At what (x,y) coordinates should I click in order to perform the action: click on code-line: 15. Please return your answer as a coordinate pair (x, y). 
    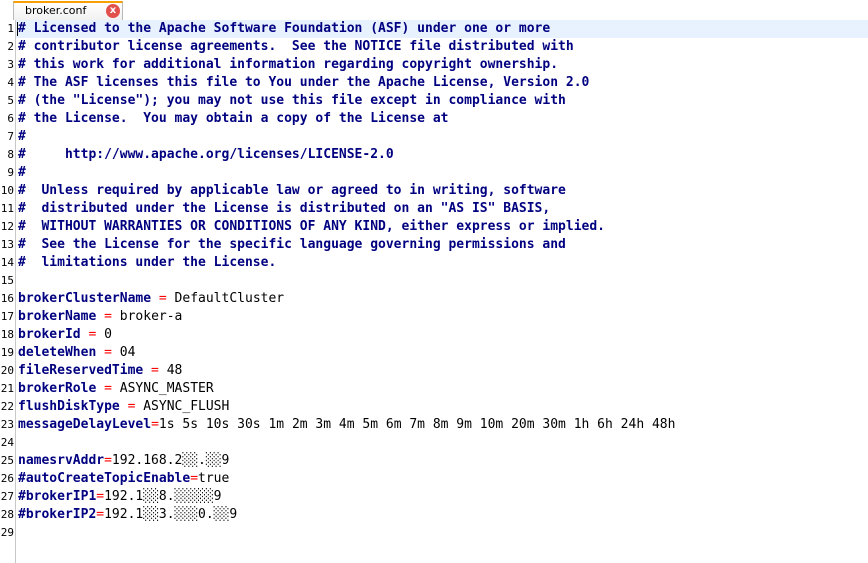
    Looking at the image, I should click on (434, 281).